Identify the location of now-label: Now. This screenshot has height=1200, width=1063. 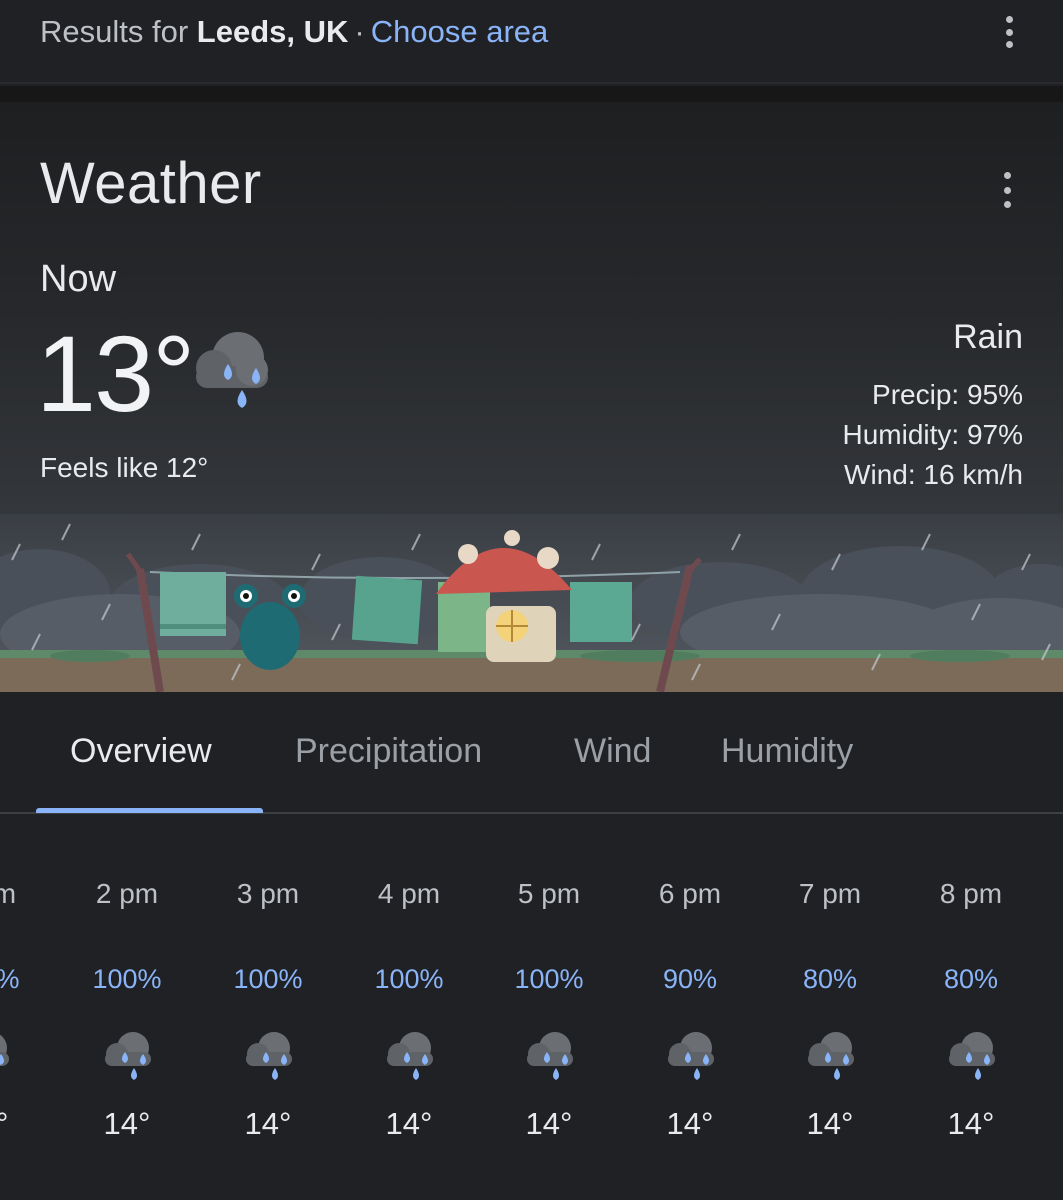
(78, 279).